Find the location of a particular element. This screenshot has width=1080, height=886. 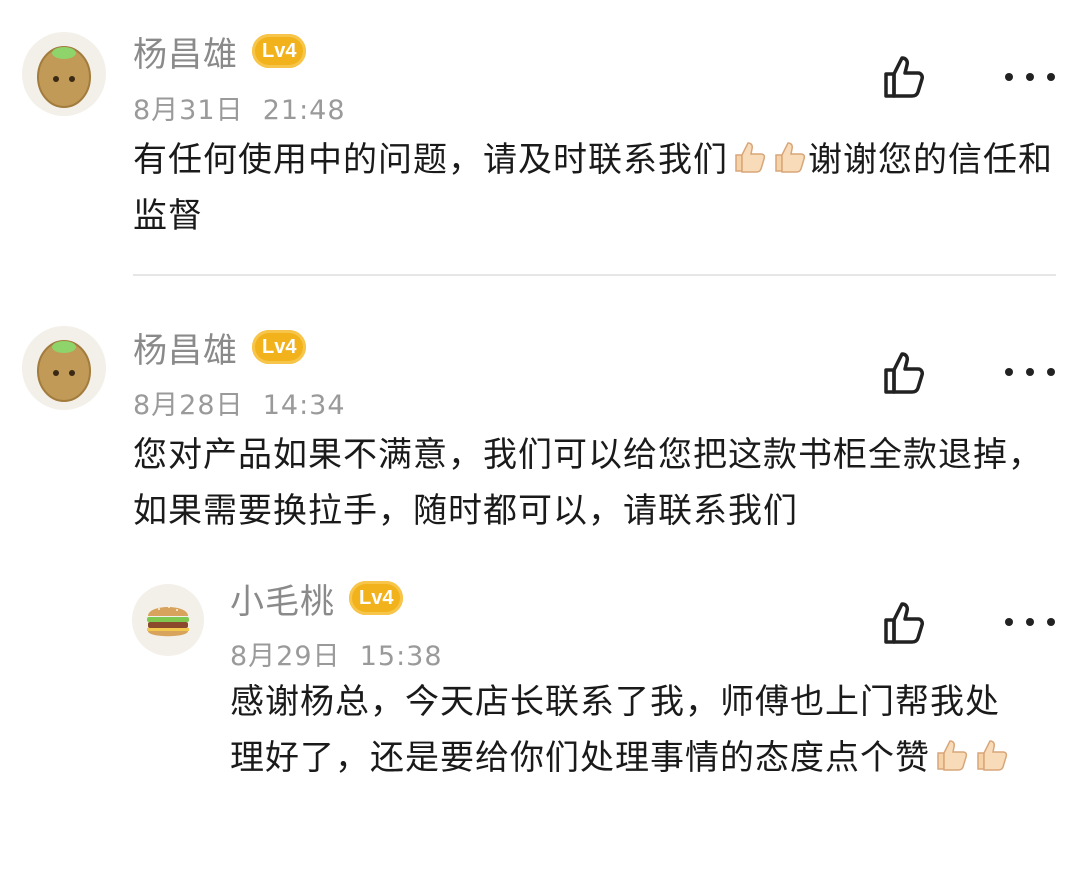

comment-date: 8月28日 is located at coordinates (188, 405).